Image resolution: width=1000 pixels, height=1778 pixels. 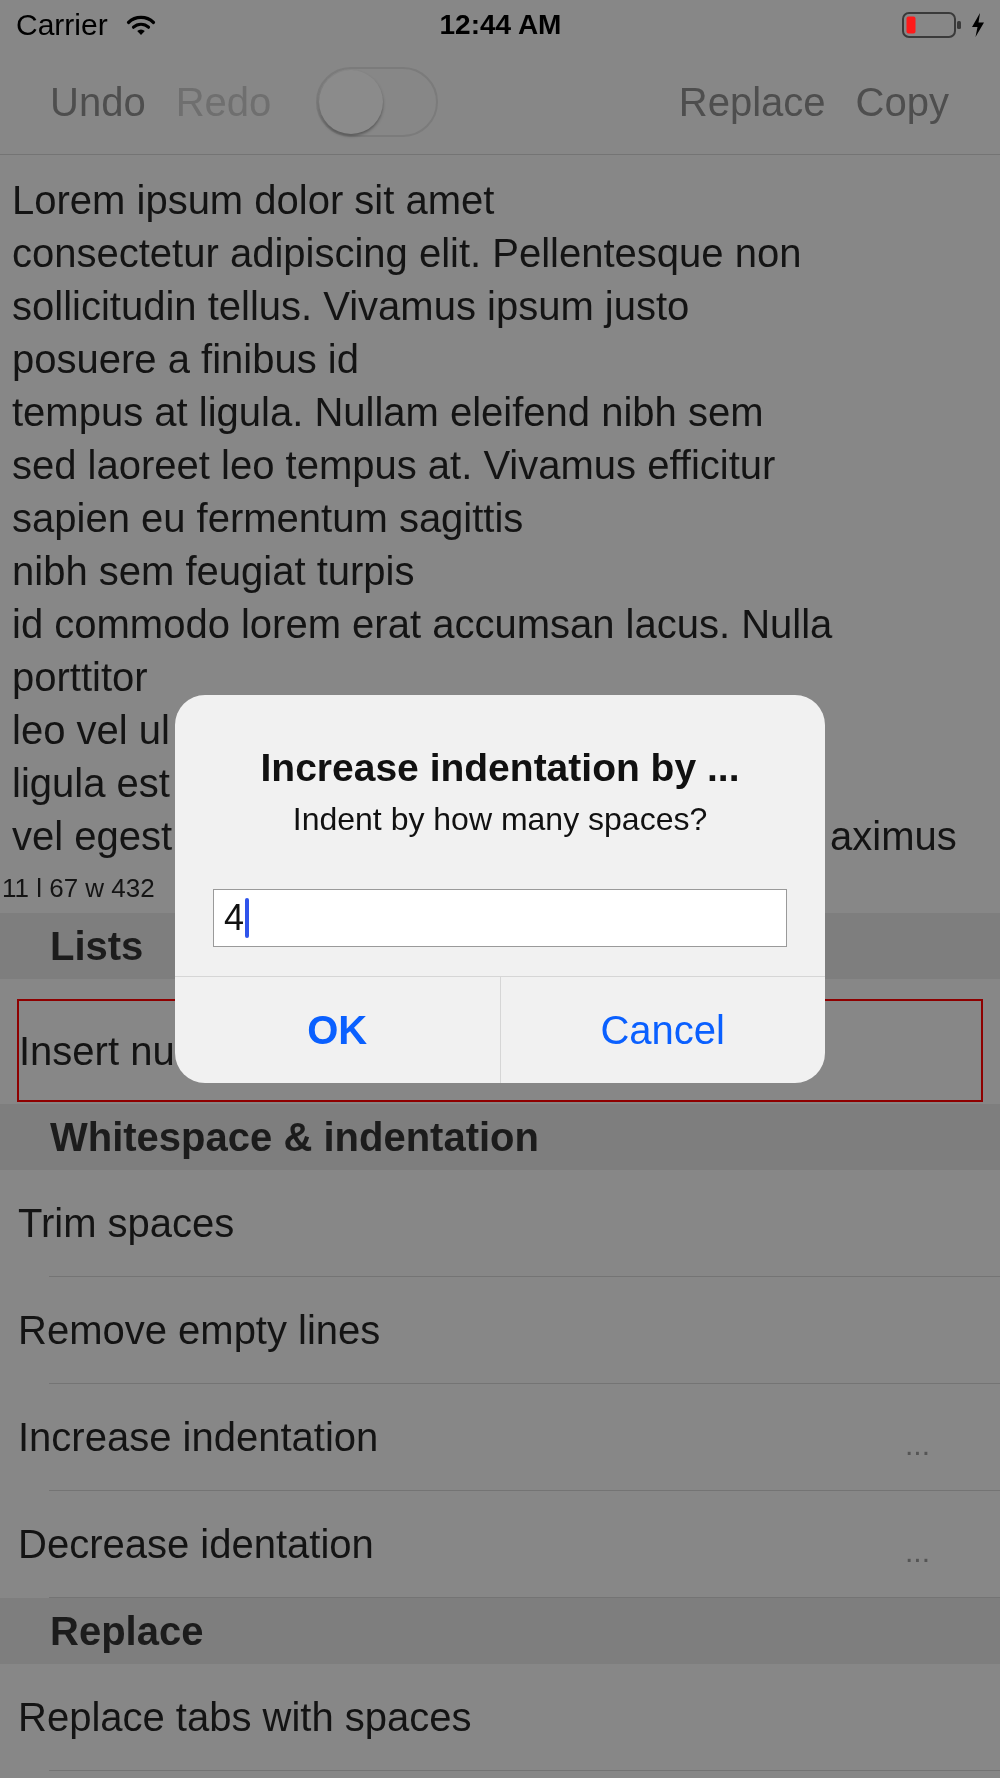 I want to click on text-line: ligula est, so click(x=91, y=783).